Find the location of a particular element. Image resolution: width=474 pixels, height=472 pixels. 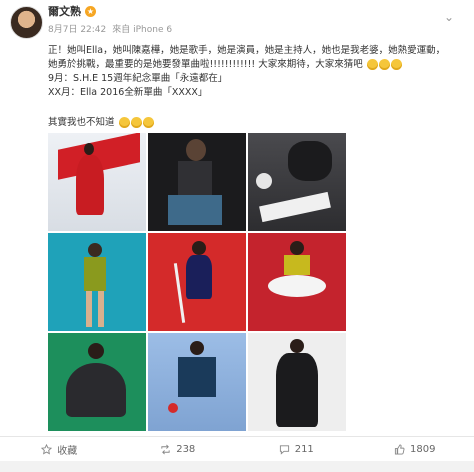

repost-count: 238 is located at coordinates (186, 449).